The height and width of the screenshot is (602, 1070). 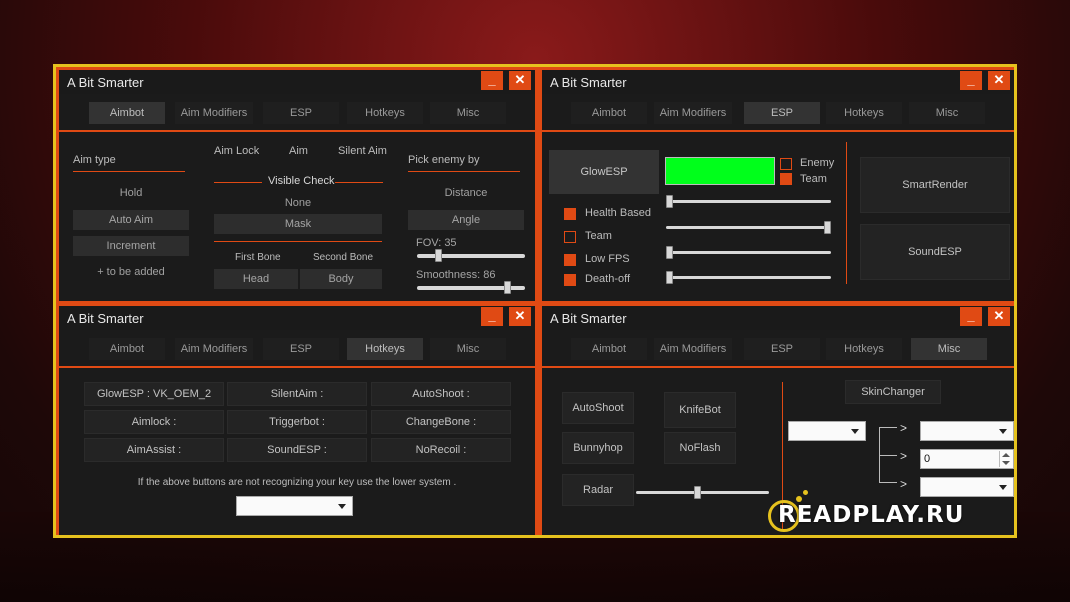 I want to click on fov-slider, so click(x=471, y=255).